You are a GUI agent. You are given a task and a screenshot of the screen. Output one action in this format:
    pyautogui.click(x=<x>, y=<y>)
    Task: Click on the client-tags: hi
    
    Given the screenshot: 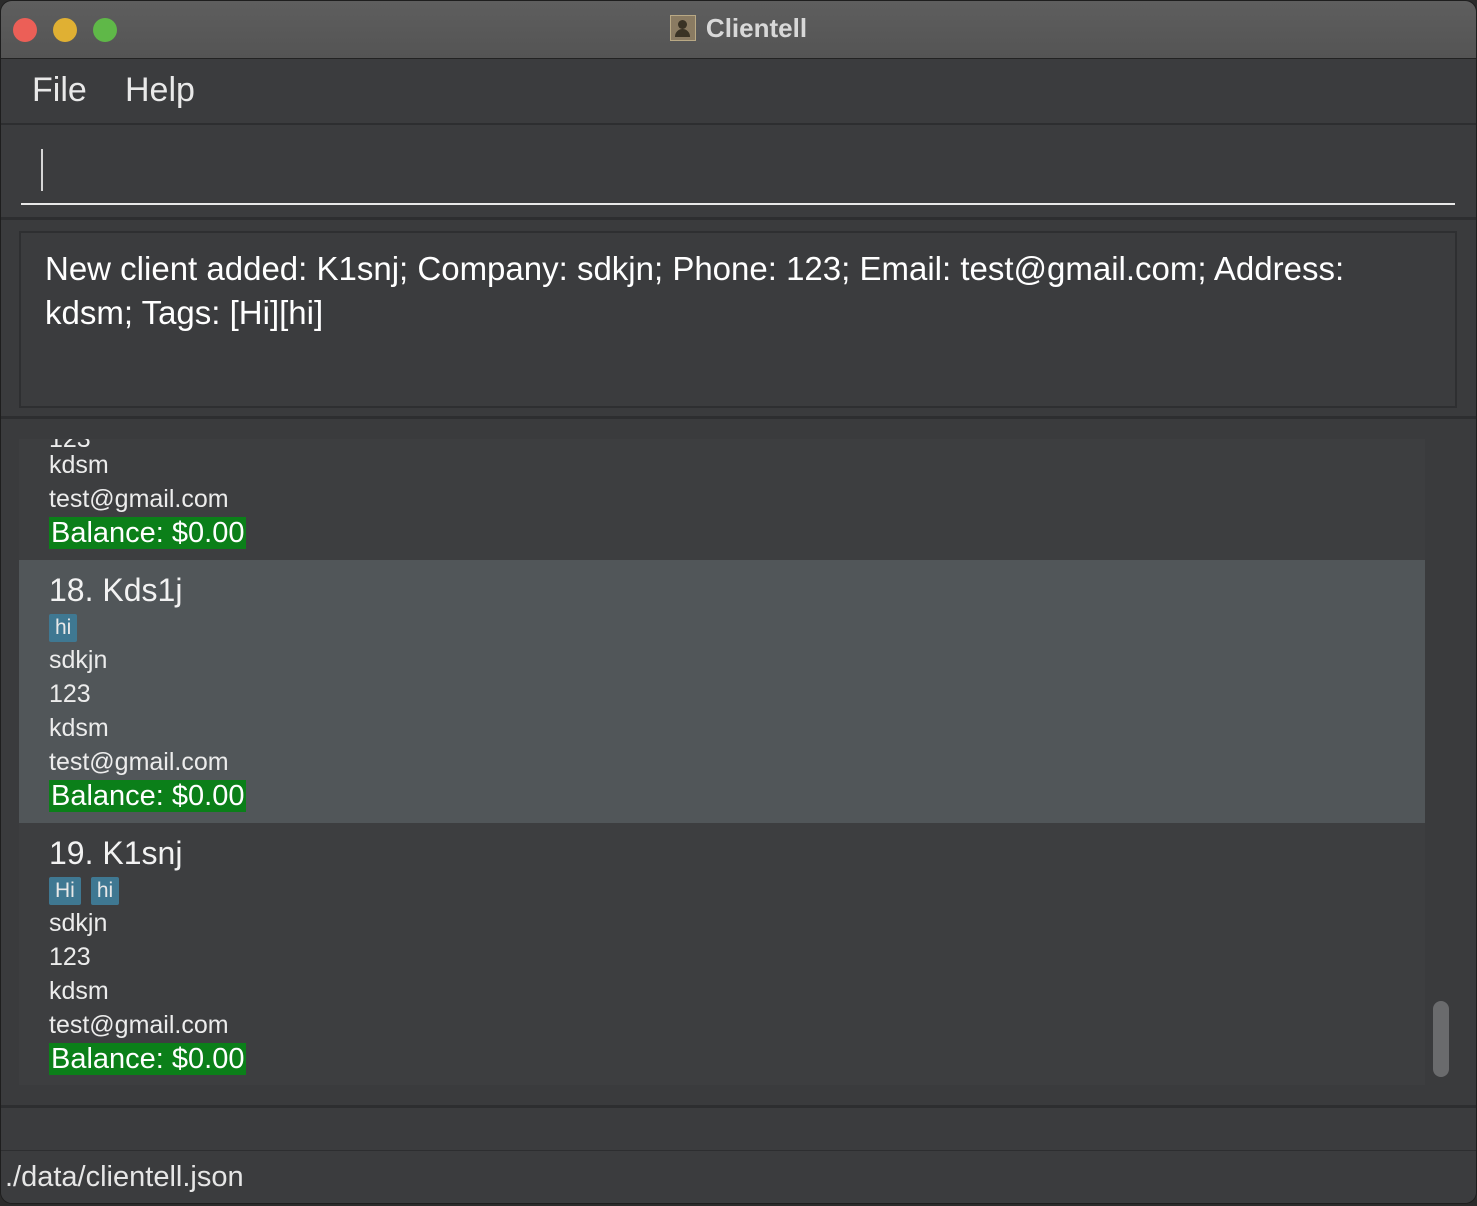 What is the action you would take?
    pyautogui.click(x=68, y=627)
    